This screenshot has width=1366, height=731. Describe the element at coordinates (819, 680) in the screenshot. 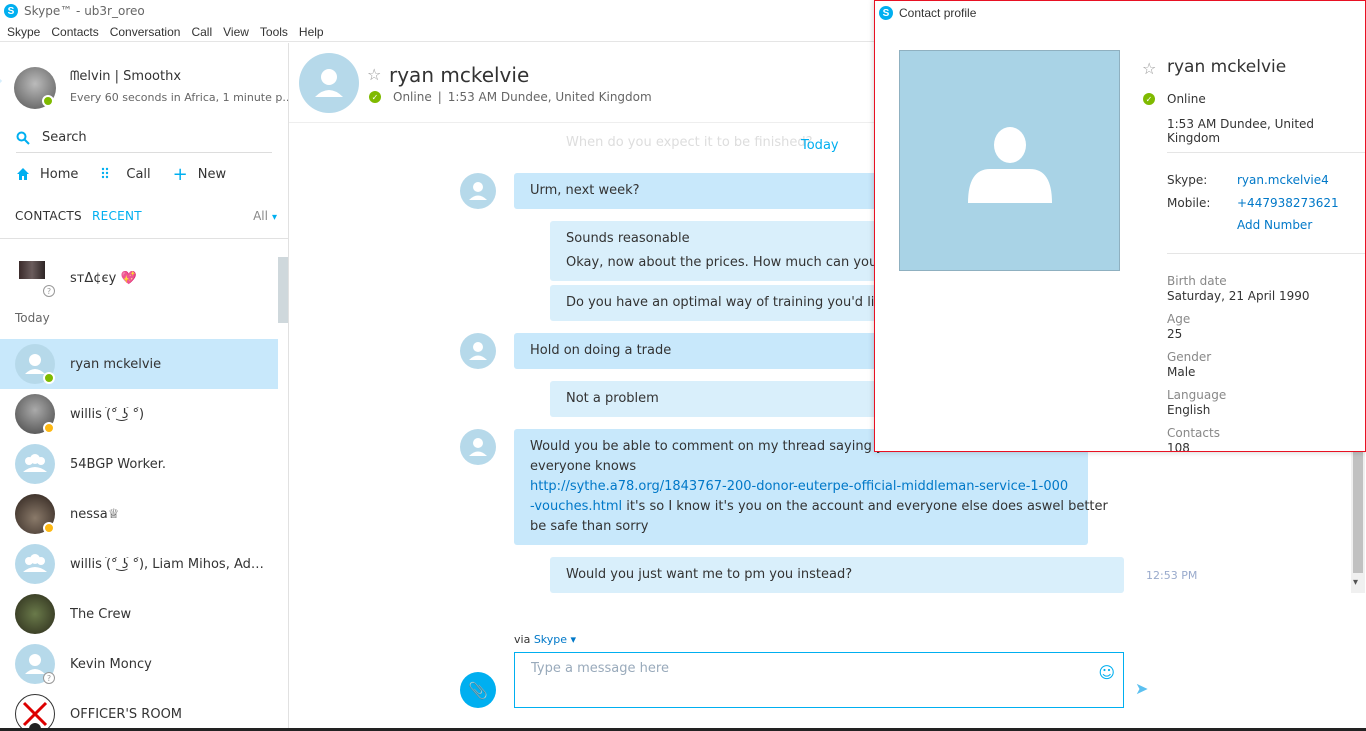

I see `message-input-box: ☺` at that location.